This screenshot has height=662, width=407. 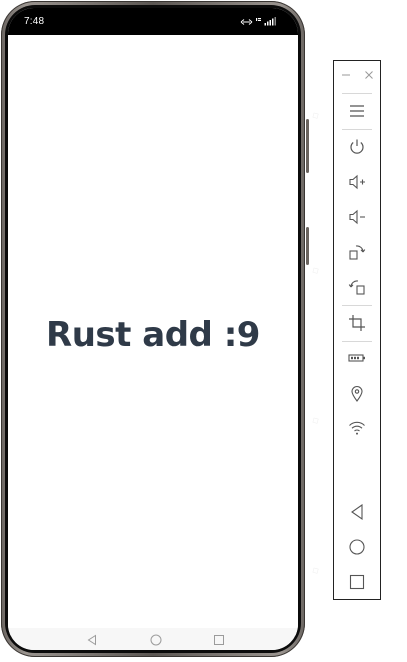 I want to click on data-transfer-icon, so click(x=246, y=22).